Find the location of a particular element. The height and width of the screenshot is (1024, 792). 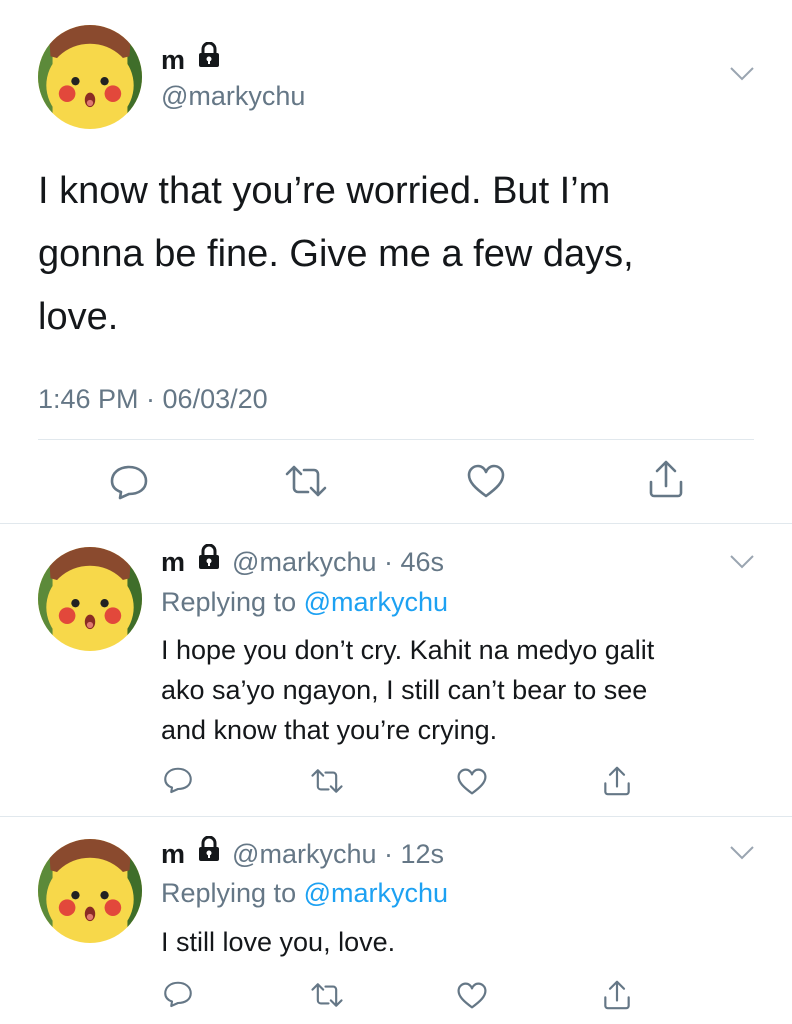

tweet-text-line: I know that you’re worried. But I’m is located at coordinates (324, 191).